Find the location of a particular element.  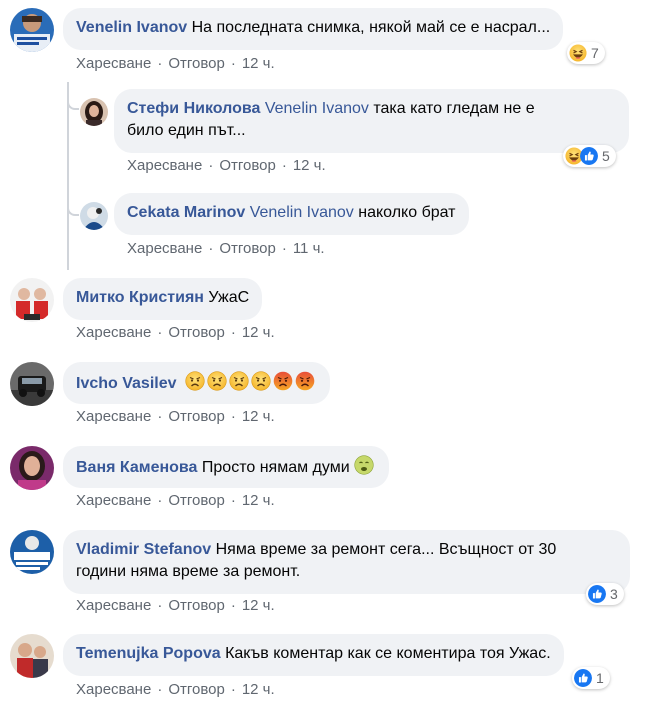

comment-actions: Харесване · Отговор · 11 ч. is located at coordinates (226, 248).